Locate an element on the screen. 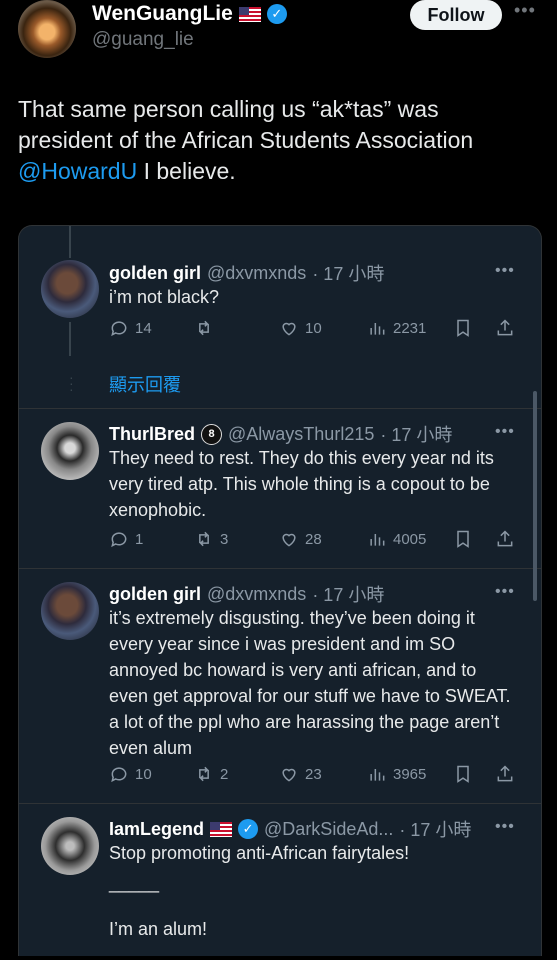 The width and height of the screenshot is (557, 960). like-button: 10 is located at coordinates (300, 328).